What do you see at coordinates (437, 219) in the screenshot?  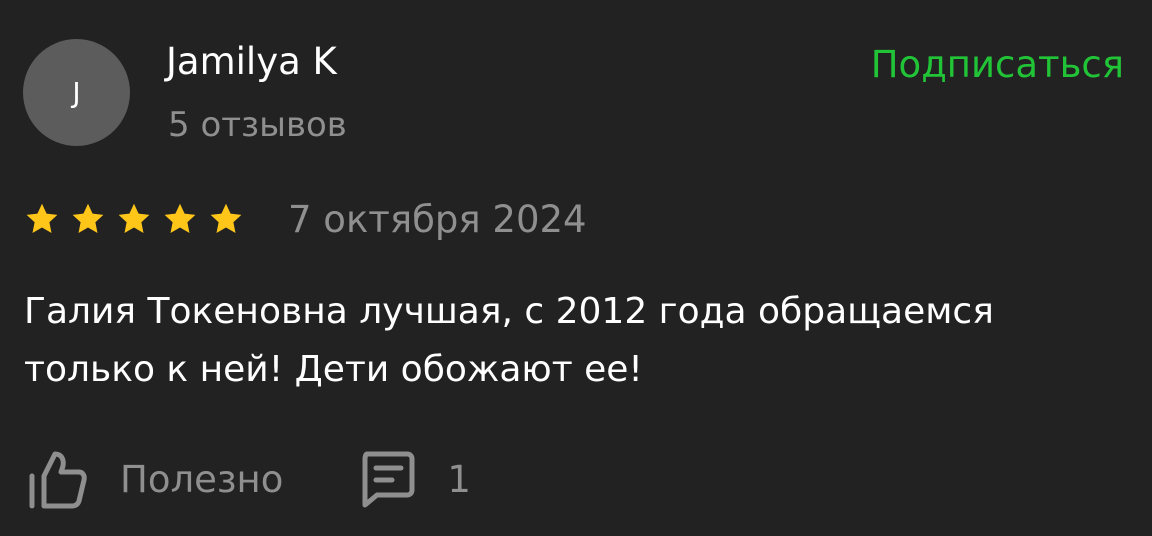 I see `review-date: 7 октября 2024` at bounding box center [437, 219].